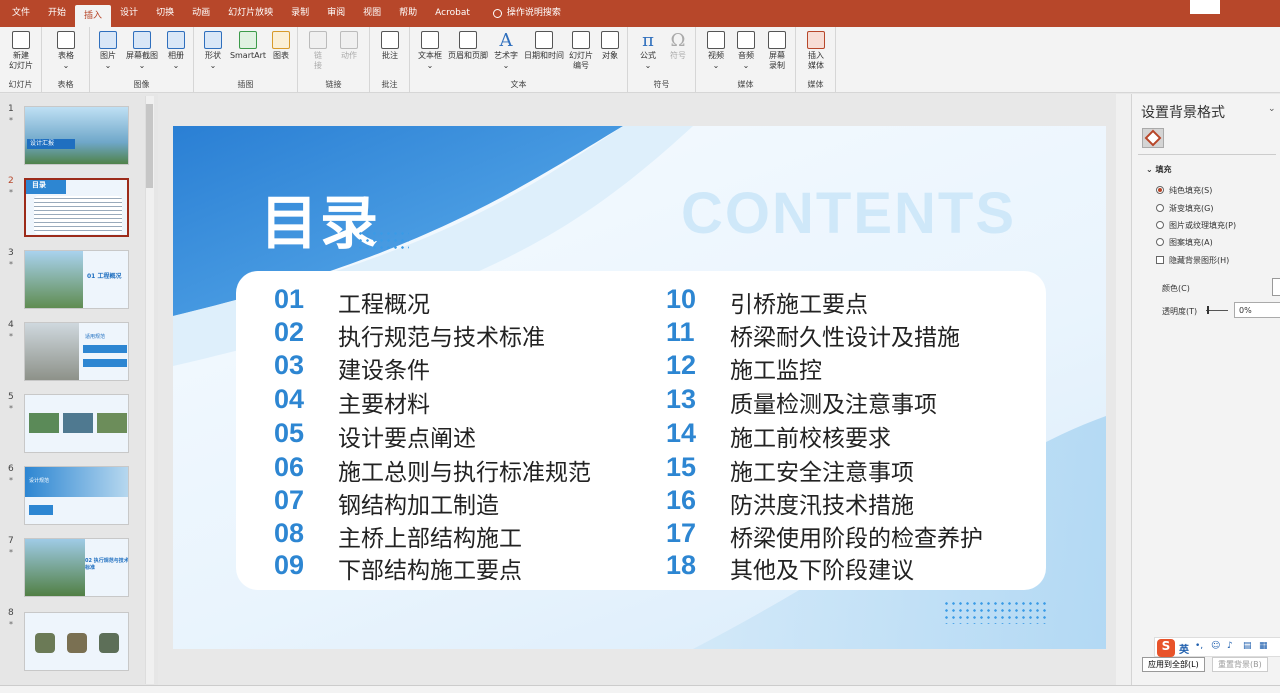  What do you see at coordinates (1199, 646) in the screenshot?
I see `punctuation-icon: •,` at bounding box center [1199, 646].